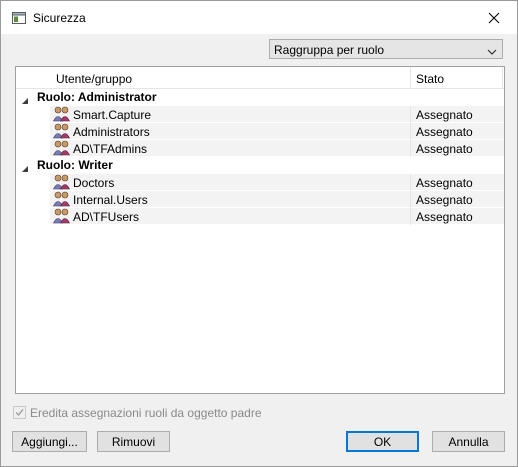 The width and height of the screenshot is (518, 467). I want to click on member-name: Internal.Users, so click(110, 200).